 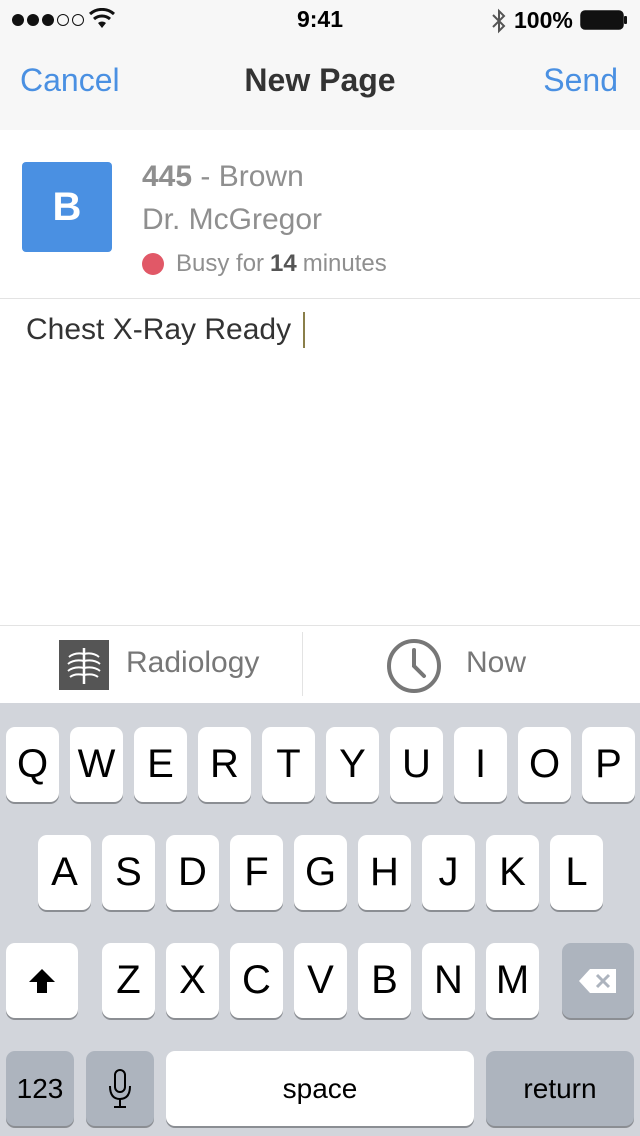 I want to click on key-i: I, so click(x=480, y=764).